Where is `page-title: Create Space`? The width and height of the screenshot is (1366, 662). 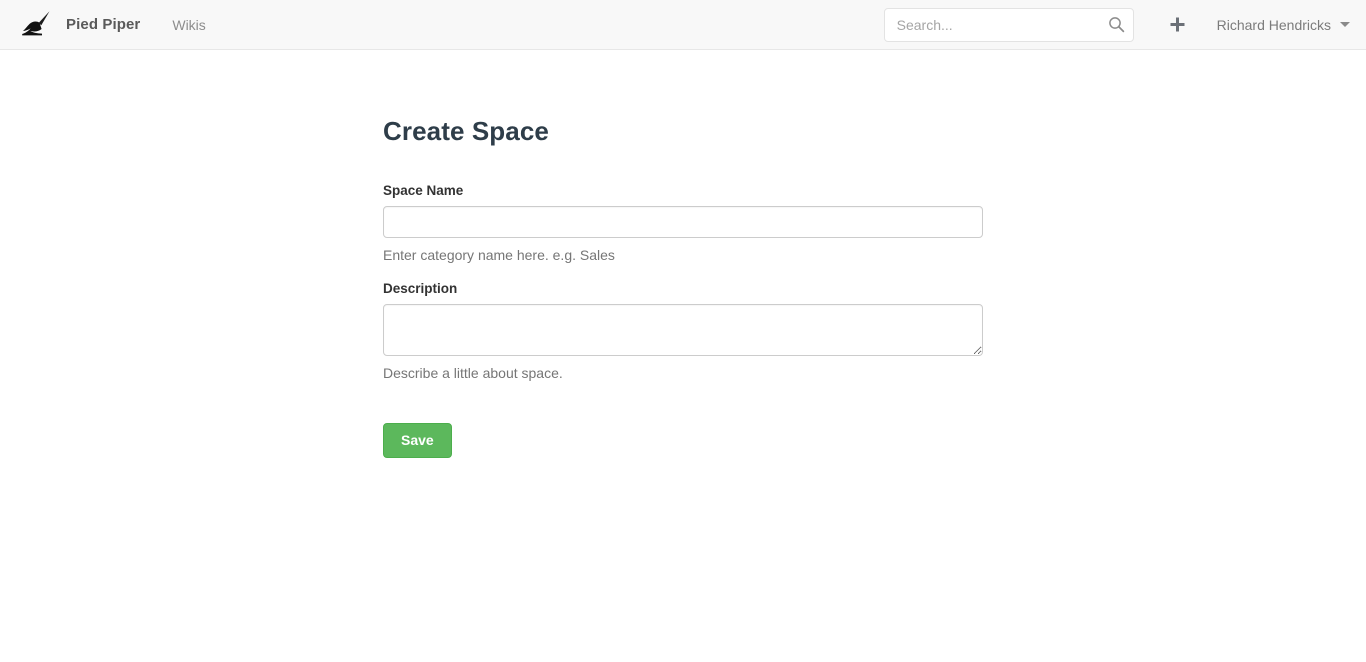
page-title: Create Space is located at coordinates (466, 131).